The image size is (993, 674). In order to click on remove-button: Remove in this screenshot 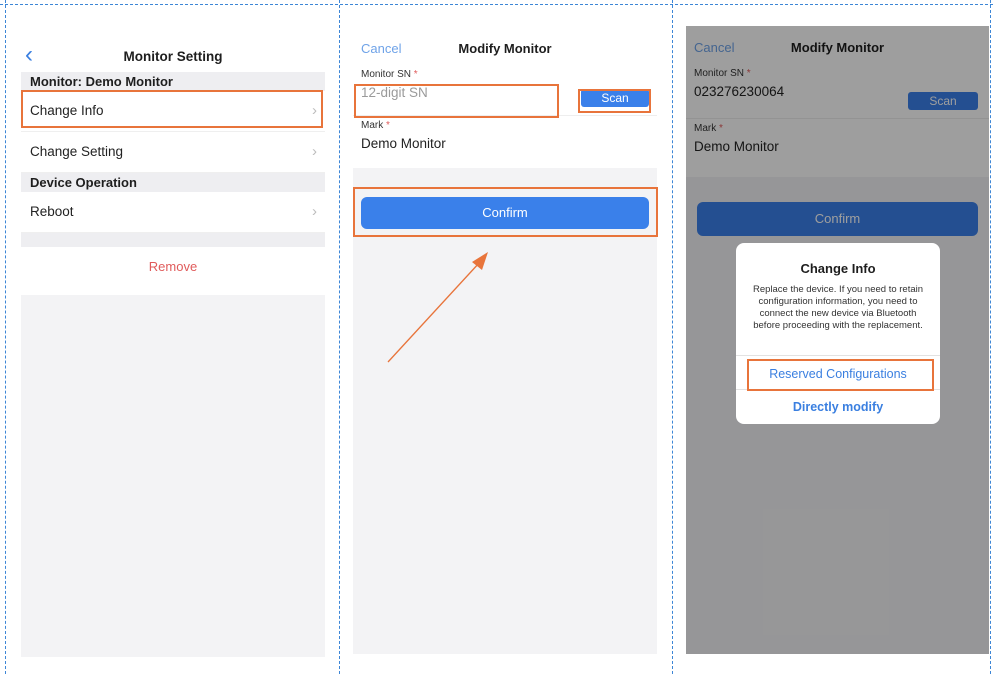, I will do `click(173, 271)`.